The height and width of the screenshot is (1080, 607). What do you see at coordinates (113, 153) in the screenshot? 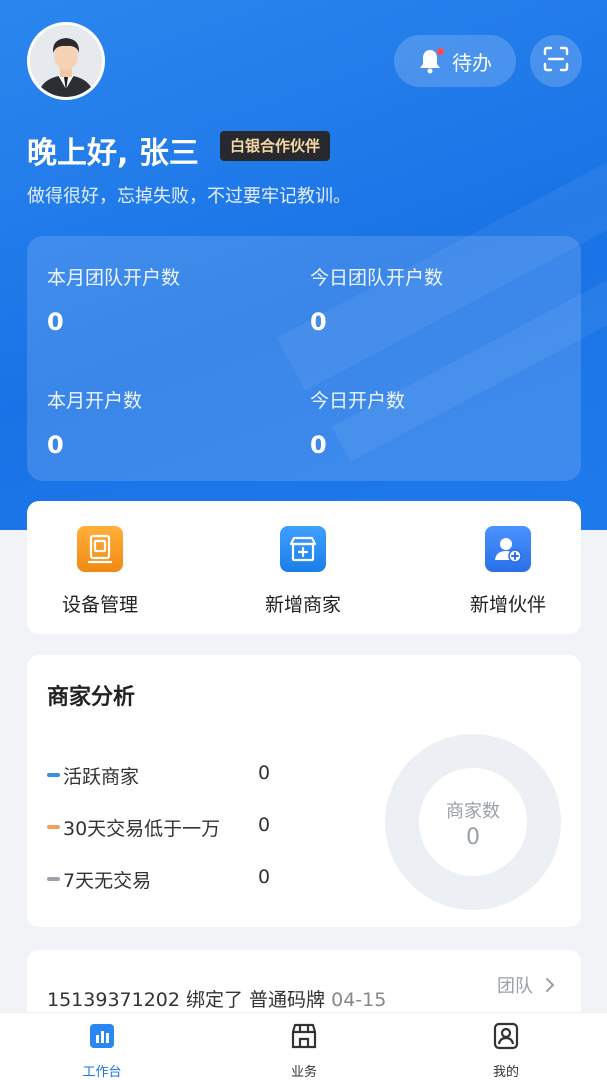
I see `greeting-text: 晚上好, 张三` at bounding box center [113, 153].